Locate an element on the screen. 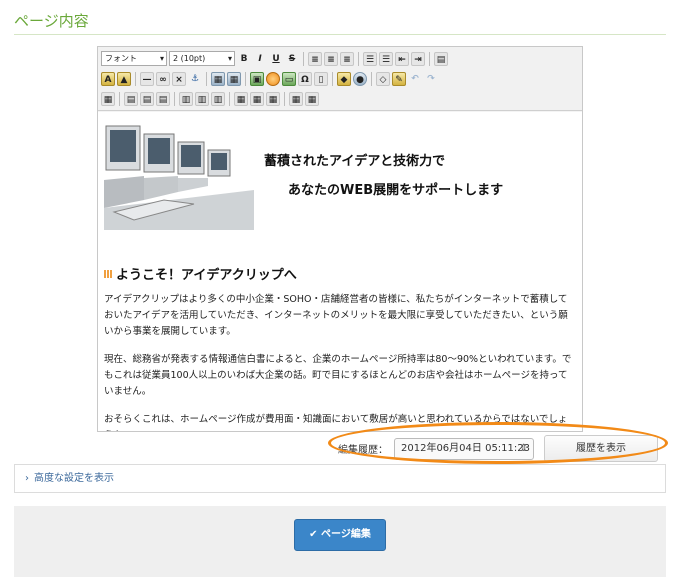  col-props-icon: ▦ is located at coordinates (312, 98).